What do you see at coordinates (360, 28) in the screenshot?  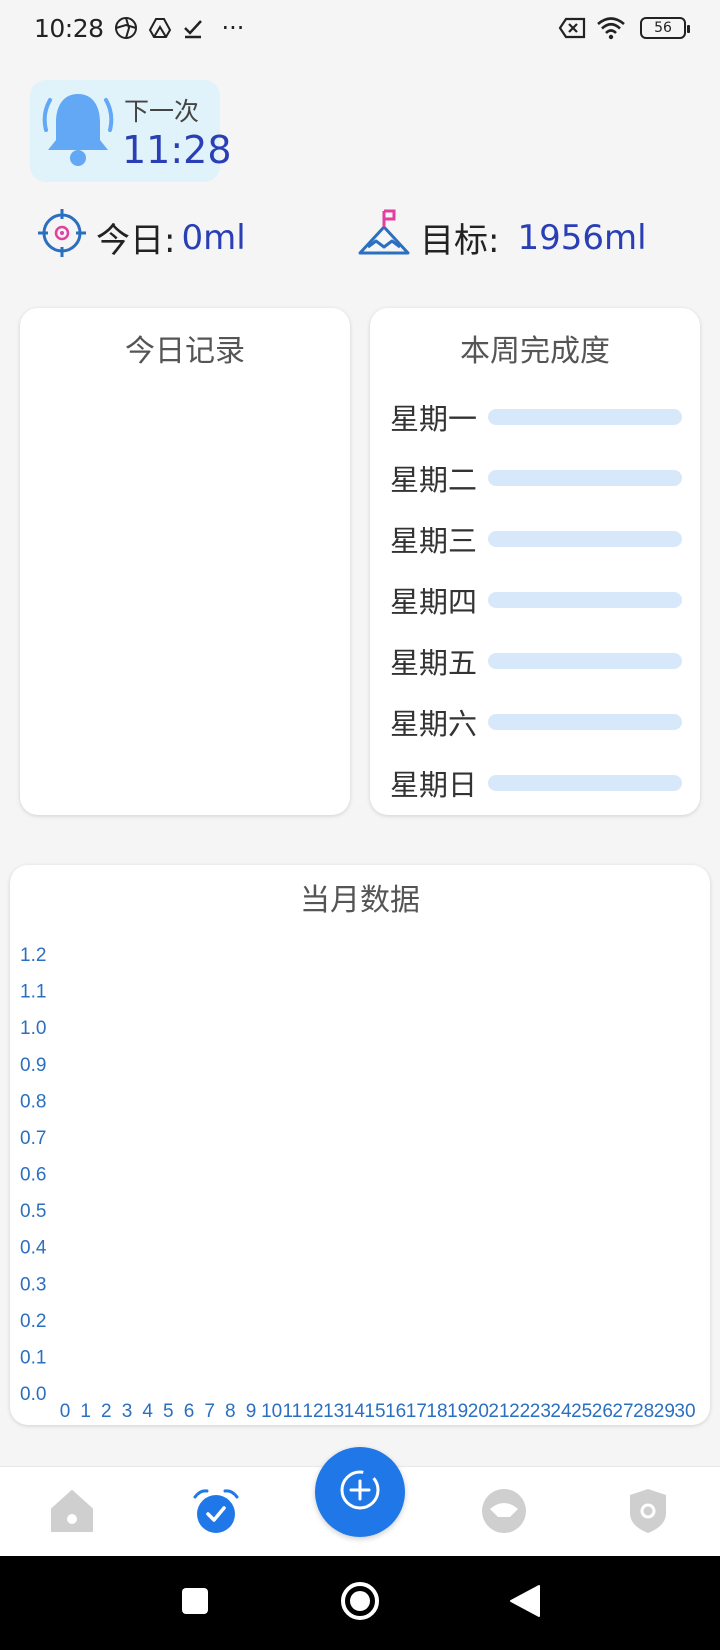 I see `status-bar: 10:28 ··· 56` at bounding box center [360, 28].